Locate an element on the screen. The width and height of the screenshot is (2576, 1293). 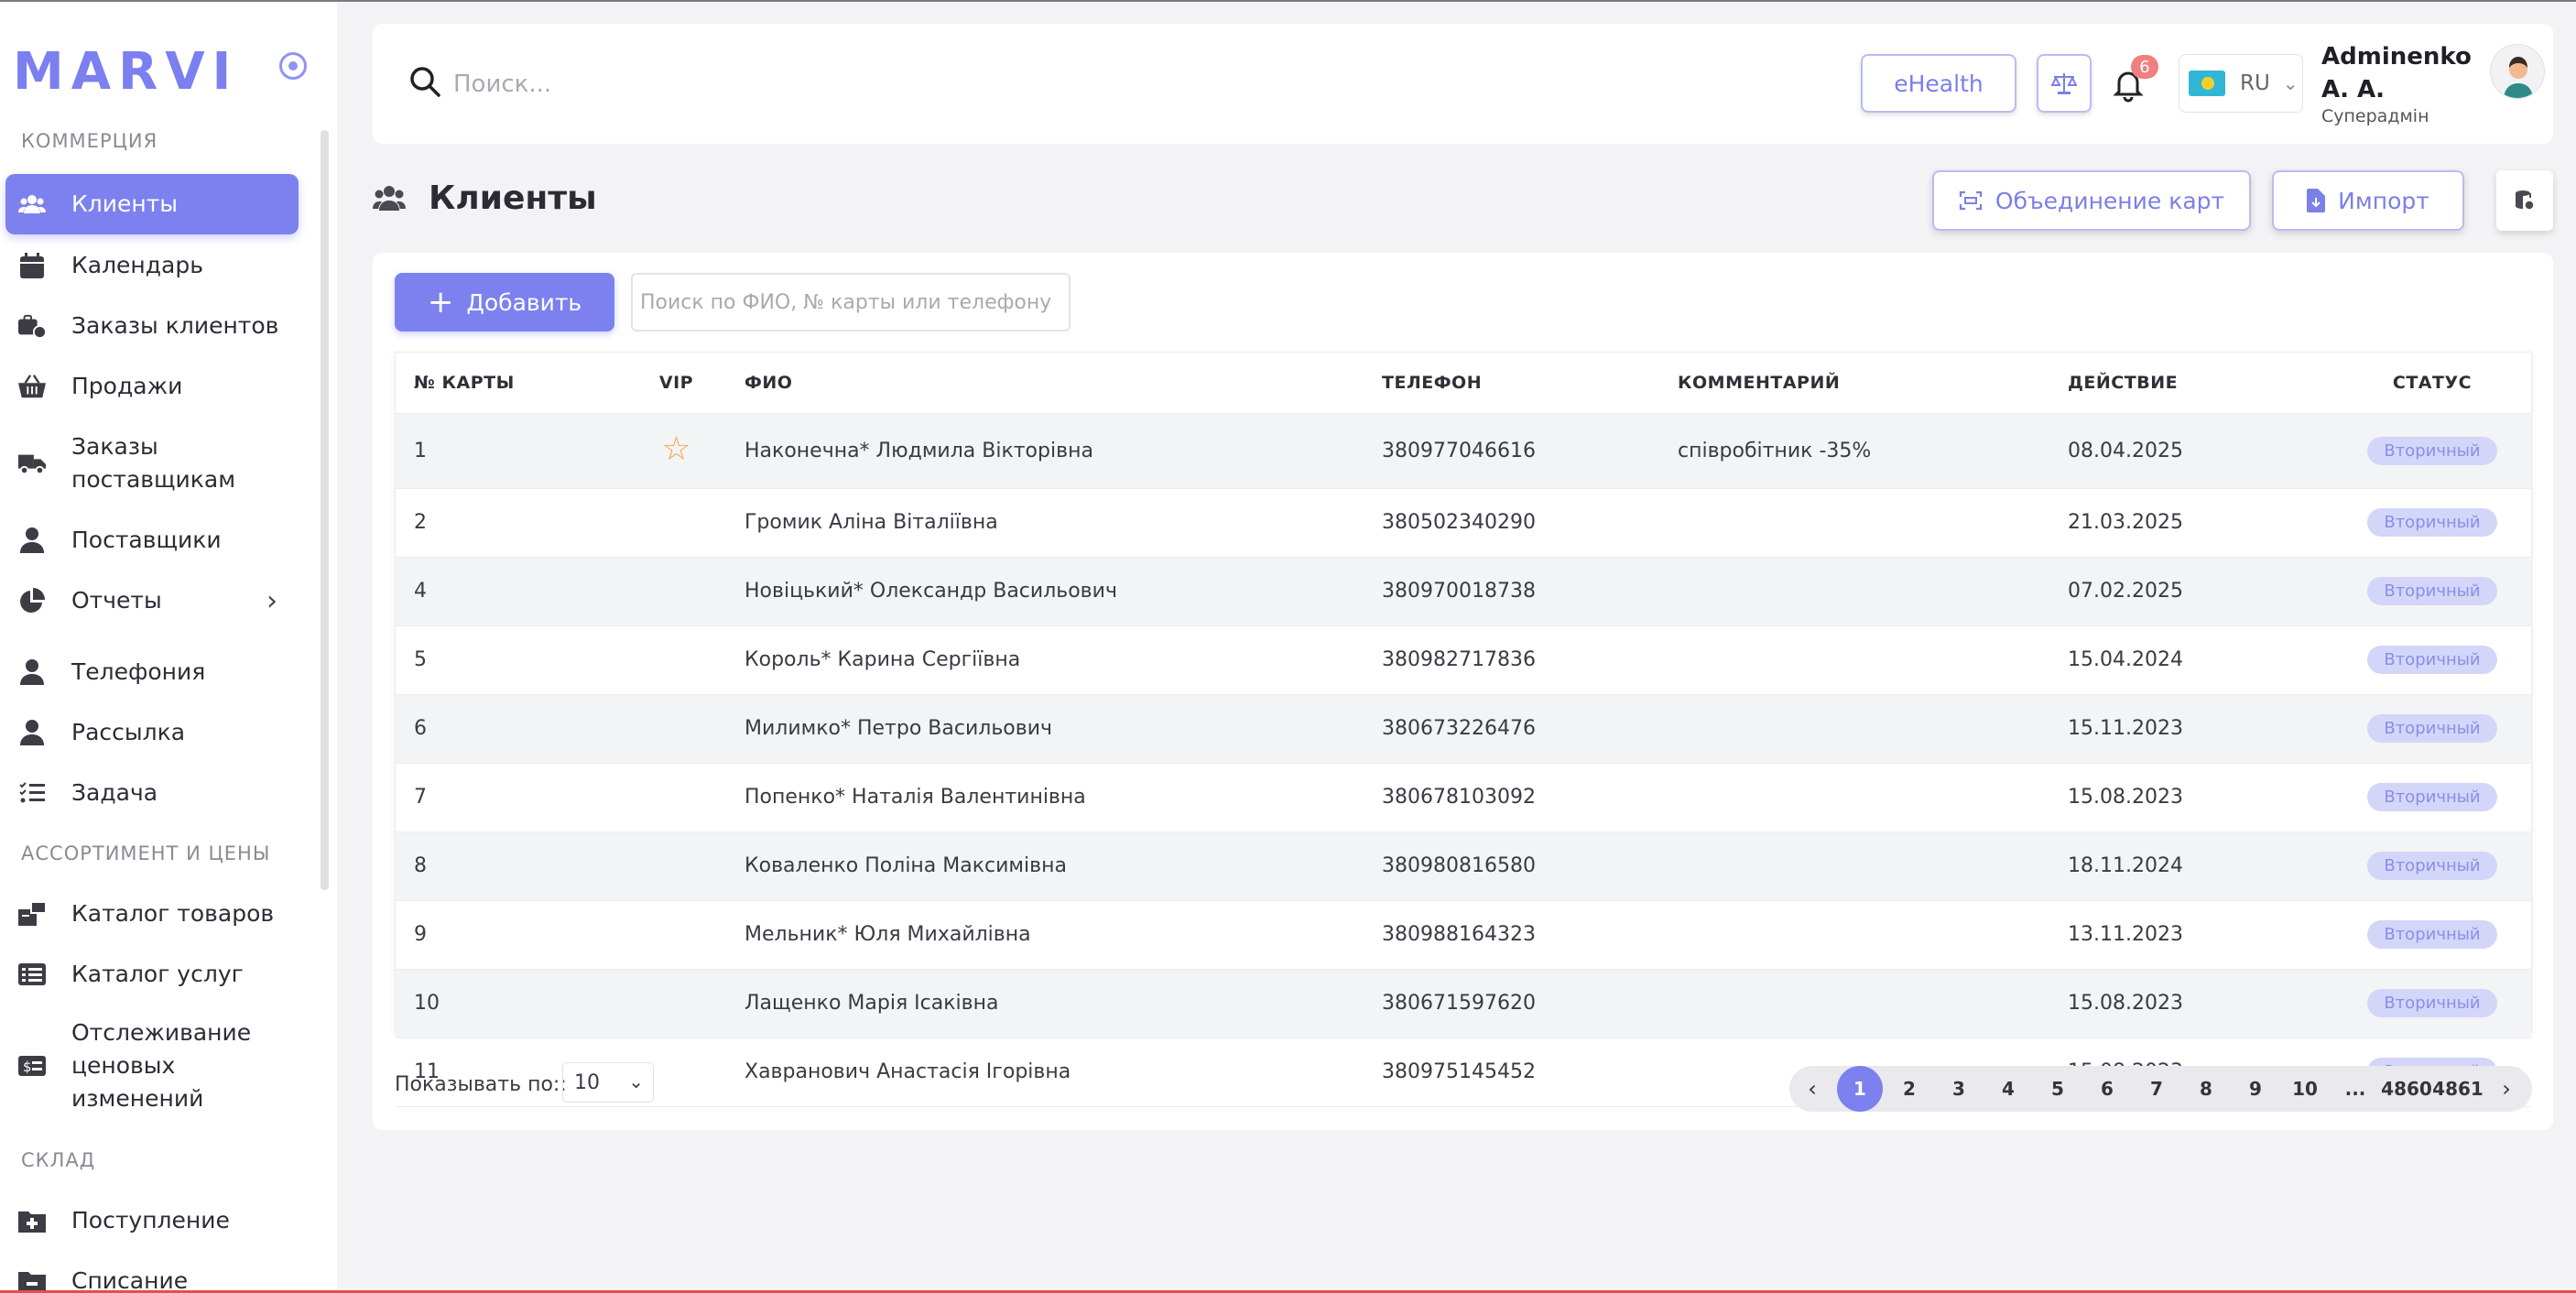
column-header-vip: VIP is located at coordinates (676, 384).